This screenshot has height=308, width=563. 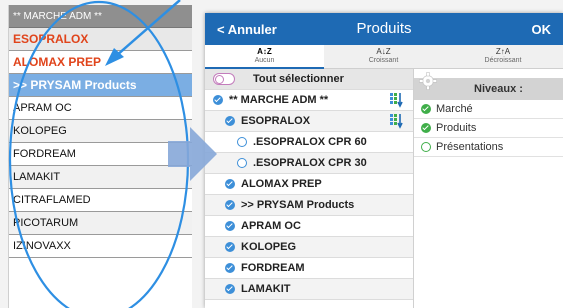 I want to click on tree-item-label: .ESOPRALOX CPR 60, so click(x=310, y=142).